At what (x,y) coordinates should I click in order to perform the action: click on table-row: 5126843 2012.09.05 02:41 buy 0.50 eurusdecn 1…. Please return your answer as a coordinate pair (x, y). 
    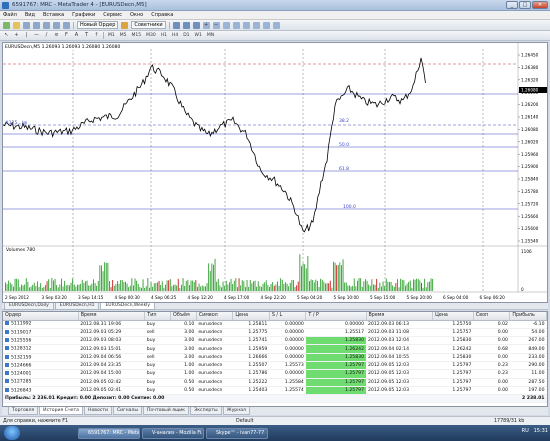
    Looking at the image, I should click on (275, 391).